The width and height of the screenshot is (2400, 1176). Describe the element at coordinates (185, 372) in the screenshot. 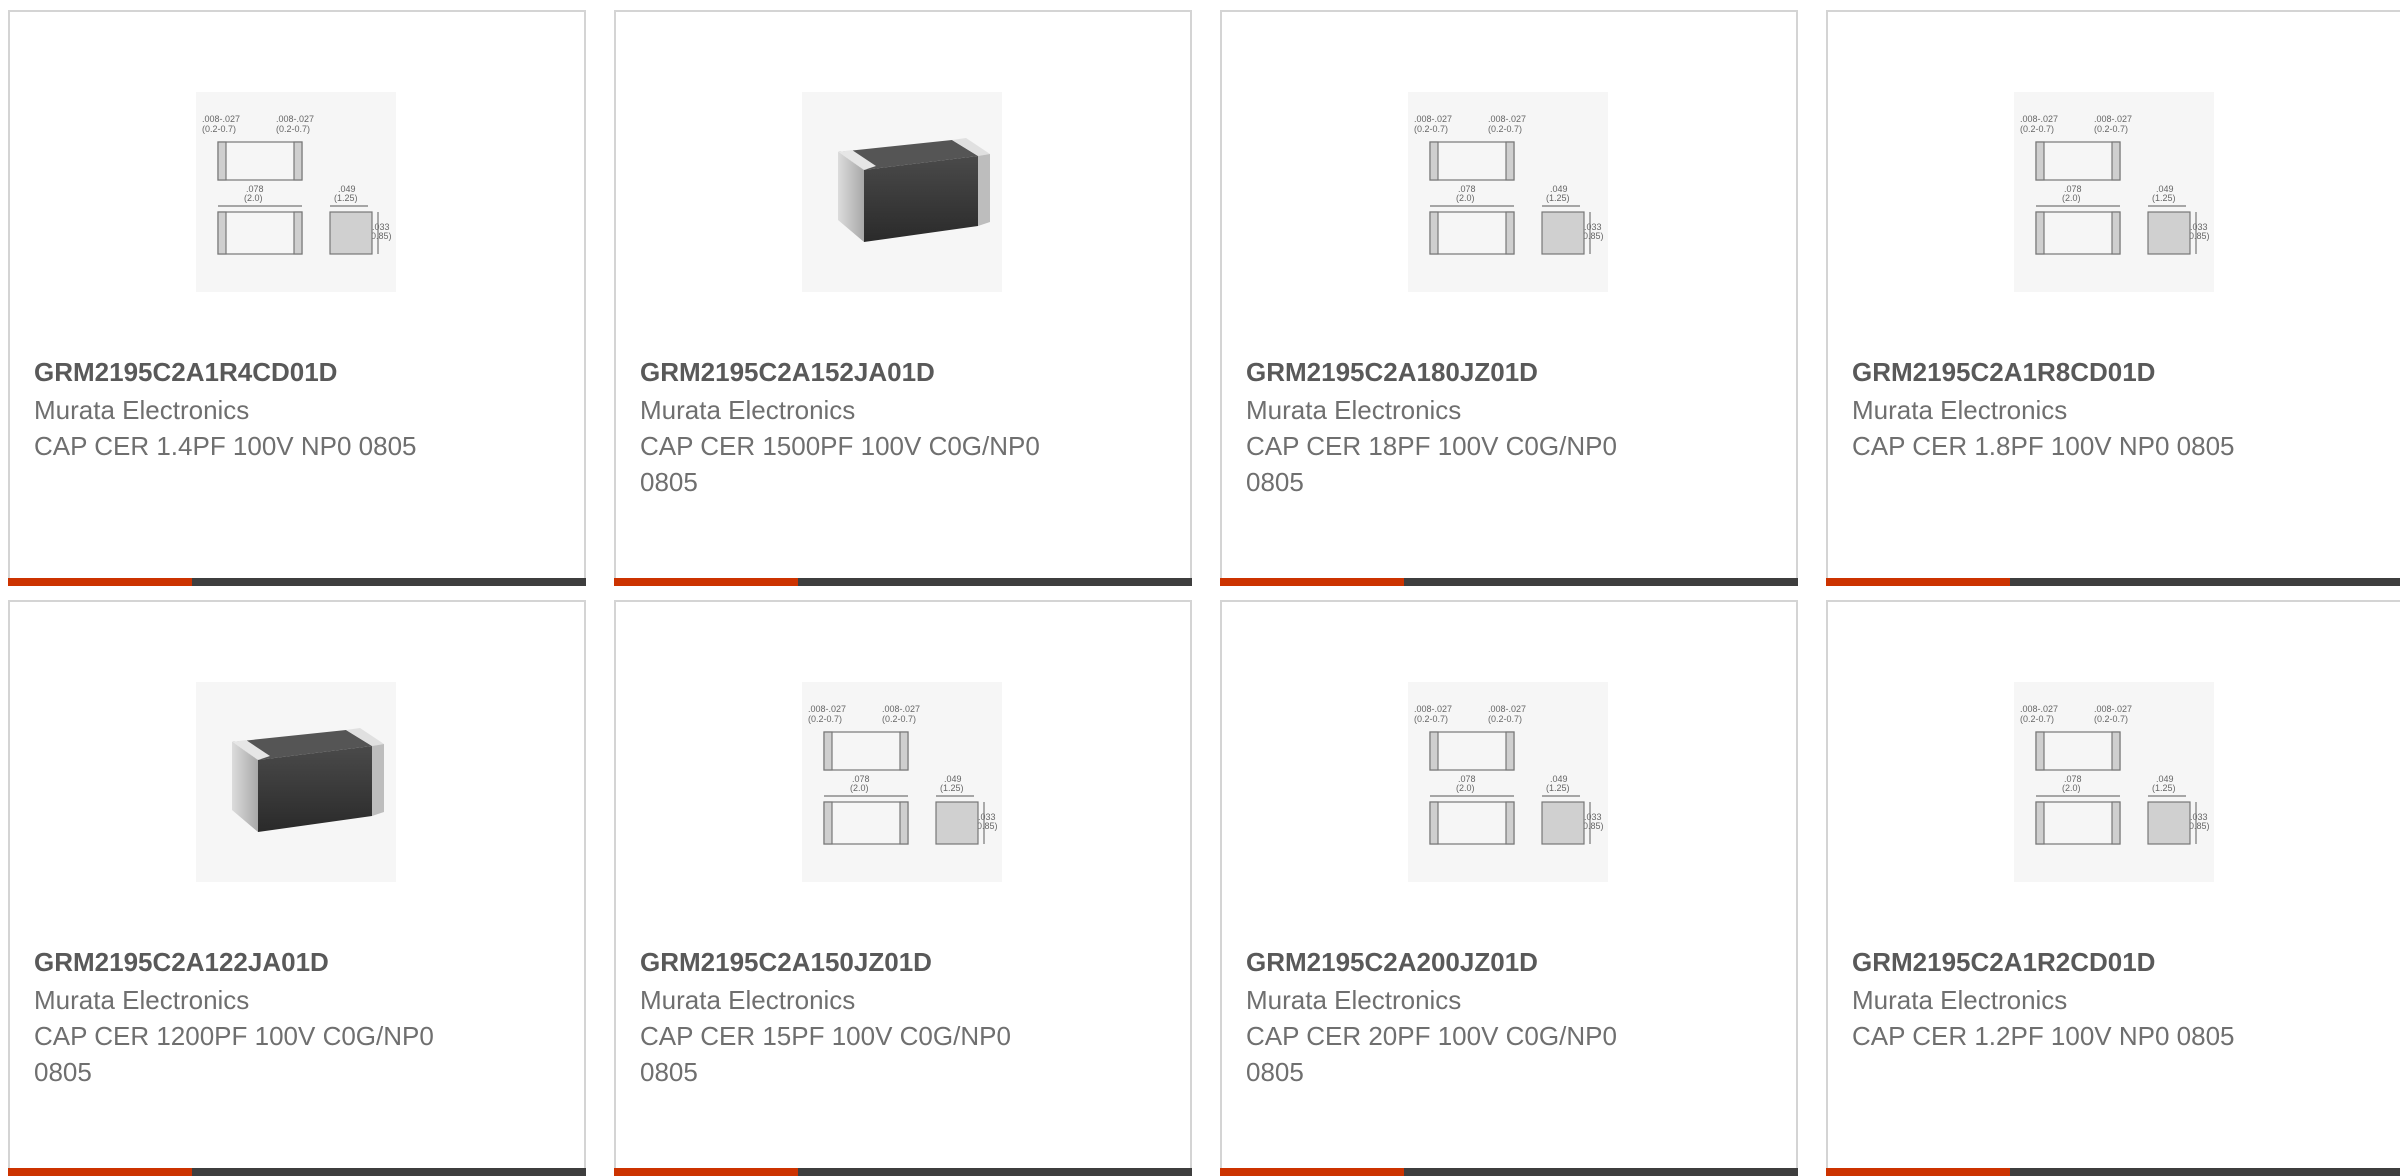

I see `part-number: GRM2195C2A1R4CD01D` at that location.